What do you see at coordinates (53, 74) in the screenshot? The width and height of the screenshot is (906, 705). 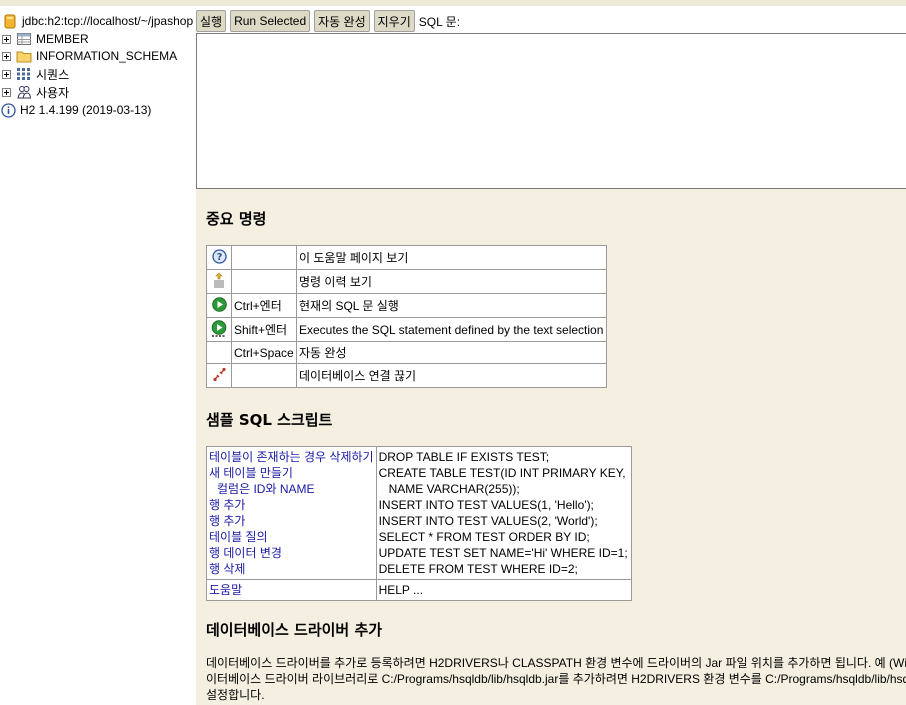 I see `tree-item-label: 시퀀스` at bounding box center [53, 74].